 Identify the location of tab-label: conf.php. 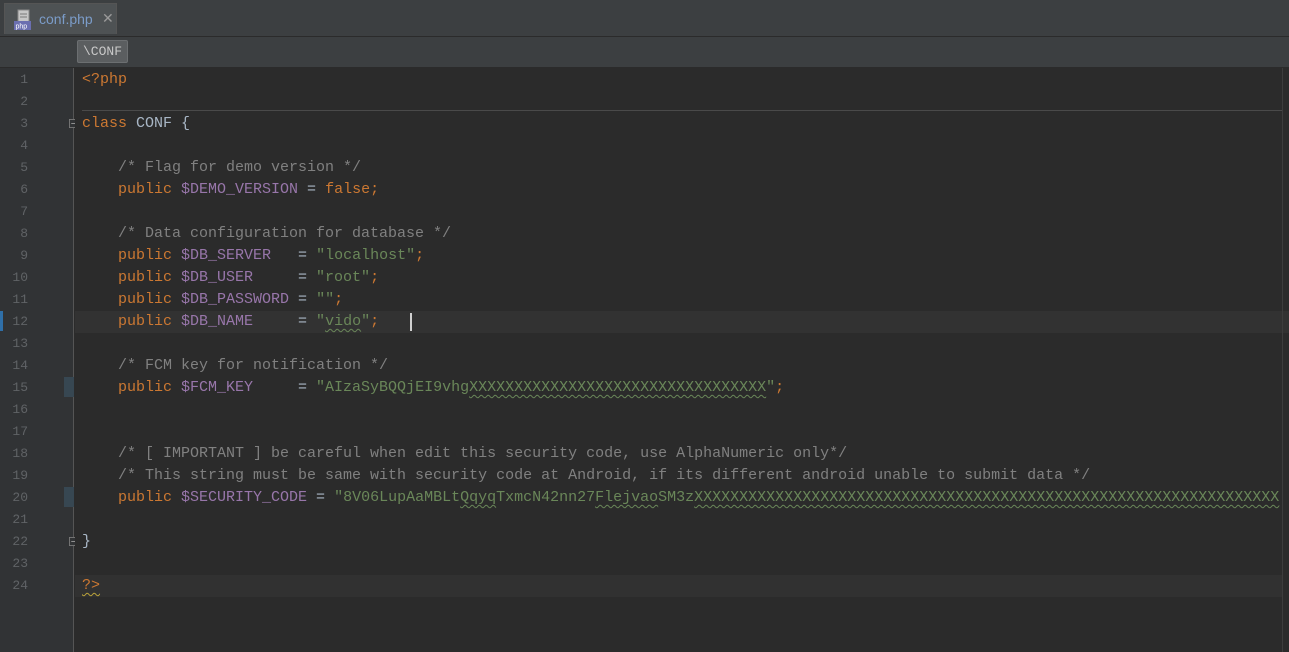
(66, 19).